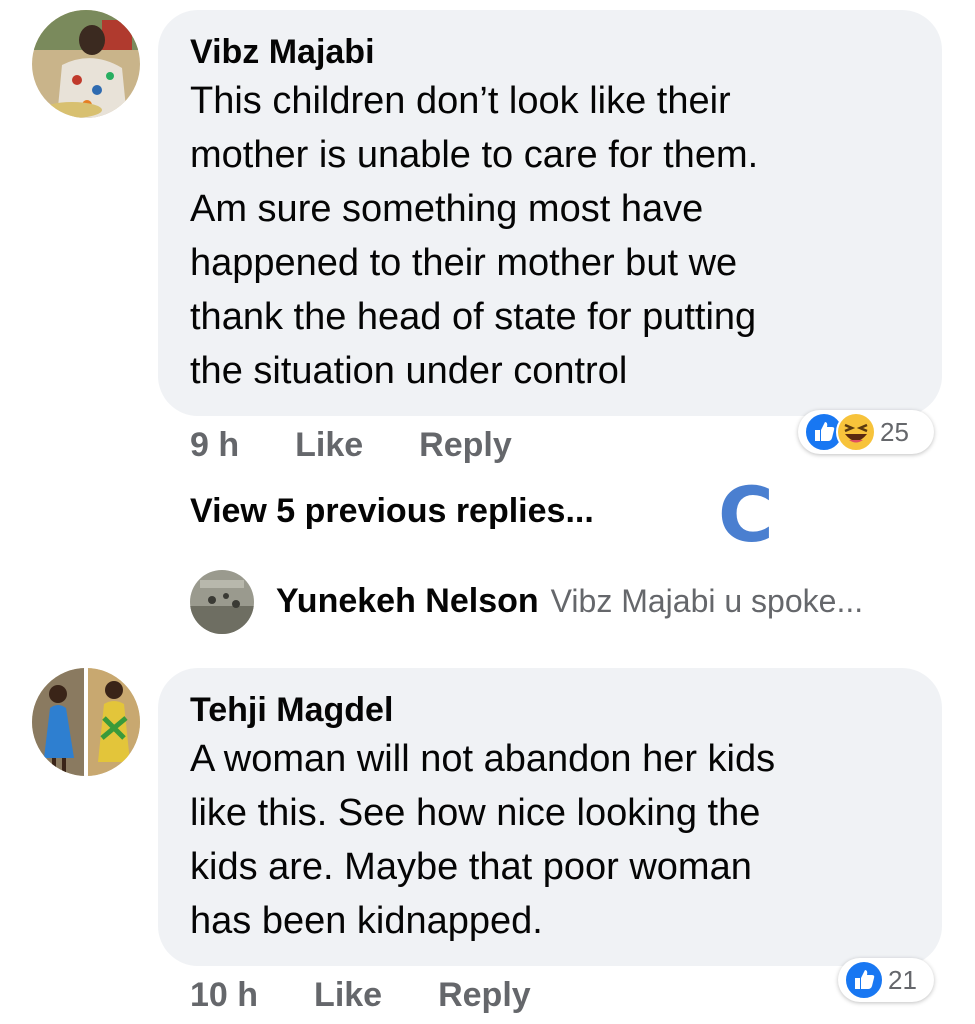 The width and height of the screenshot is (975, 1024). I want to click on comment-text-line: happened to their mother but we, so click(464, 263).